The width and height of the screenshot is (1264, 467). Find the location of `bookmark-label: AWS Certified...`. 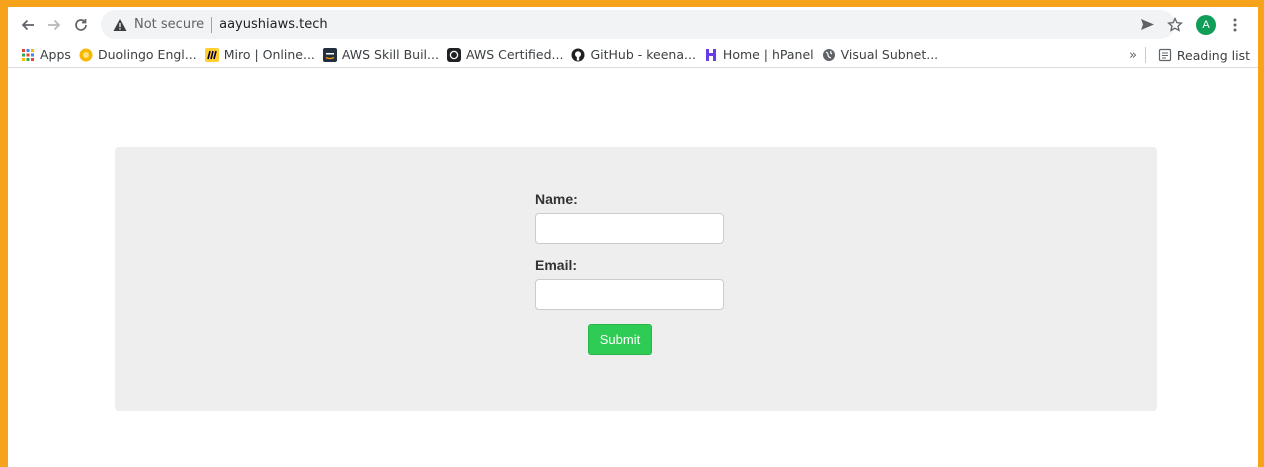

bookmark-label: AWS Certified... is located at coordinates (514, 54).